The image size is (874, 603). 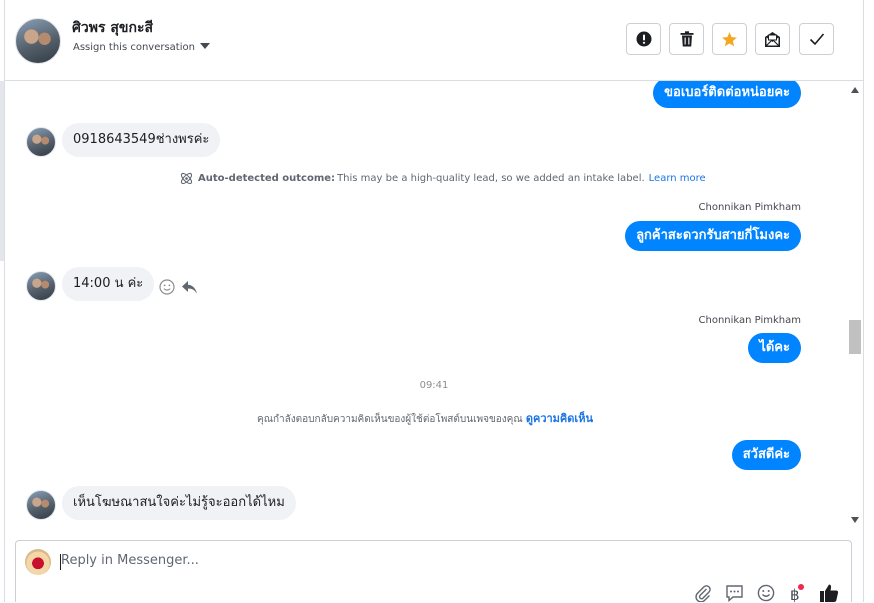 What do you see at coordinates (141, 140) in the screenshot?
I see `message-incoming: 0918643549ช่างพรค่ะ` at bounding box center [141, 140].